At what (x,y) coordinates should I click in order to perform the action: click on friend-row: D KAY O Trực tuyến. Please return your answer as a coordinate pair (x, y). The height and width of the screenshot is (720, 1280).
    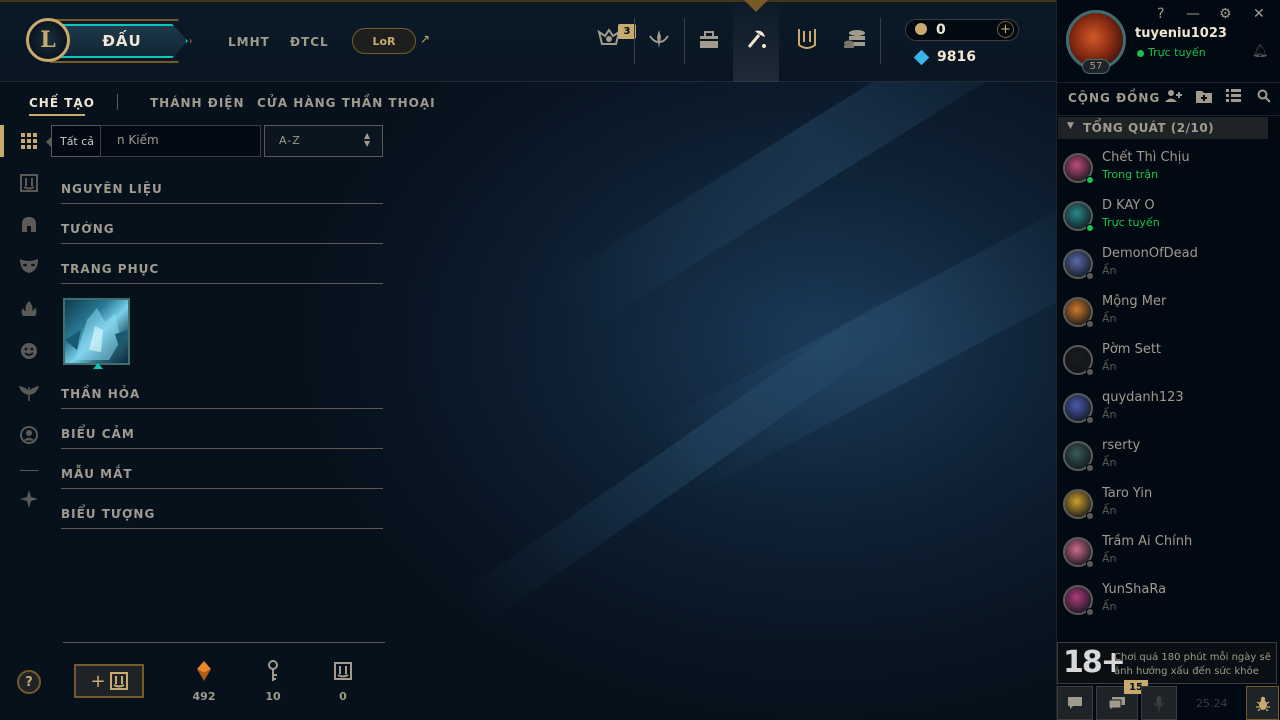
    Looking at the image, I should click on (1162, 216).